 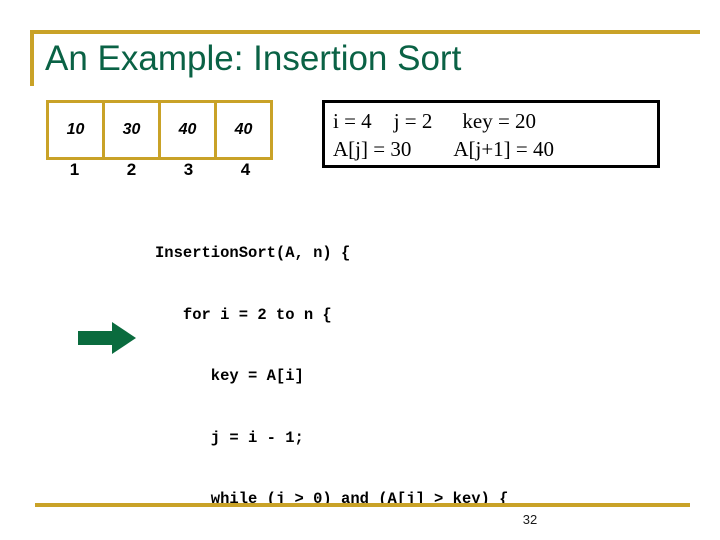 I want to click on state-var-key: key = 20, so click(x=499, y=121).